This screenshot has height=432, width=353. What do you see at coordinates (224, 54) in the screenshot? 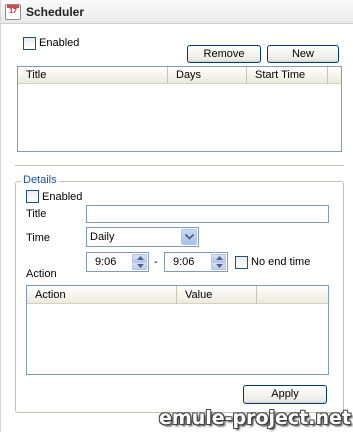
I see `remove-button: Remove` at bounding box center [224, 54].